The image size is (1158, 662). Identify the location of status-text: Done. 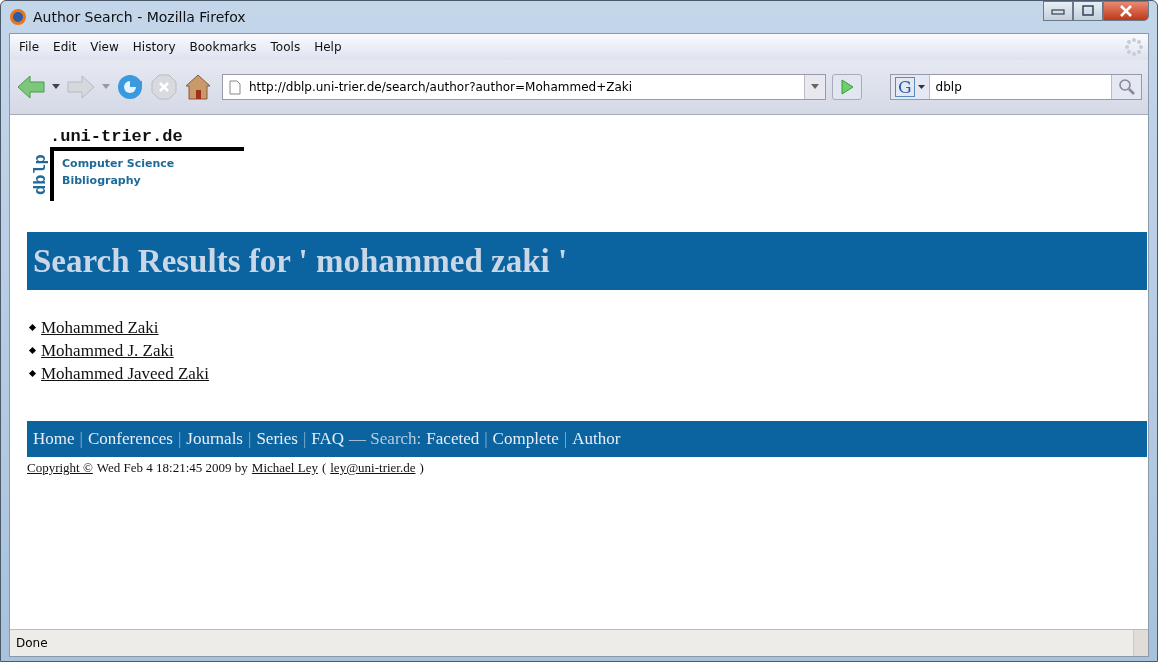
(32, 643).